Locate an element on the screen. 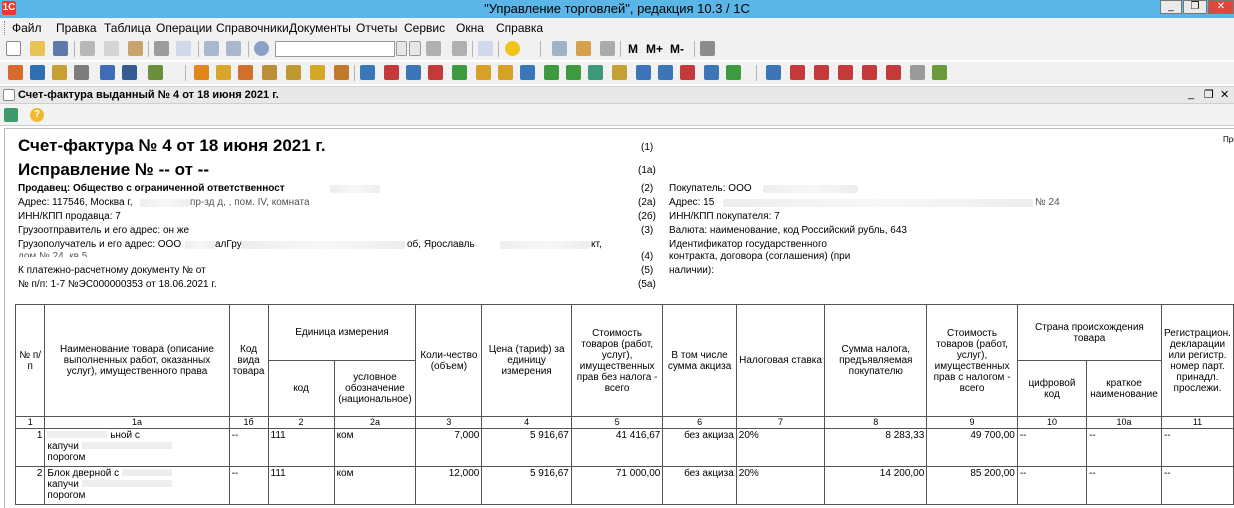  operations-toolbar is located at coordinates (617, 73).